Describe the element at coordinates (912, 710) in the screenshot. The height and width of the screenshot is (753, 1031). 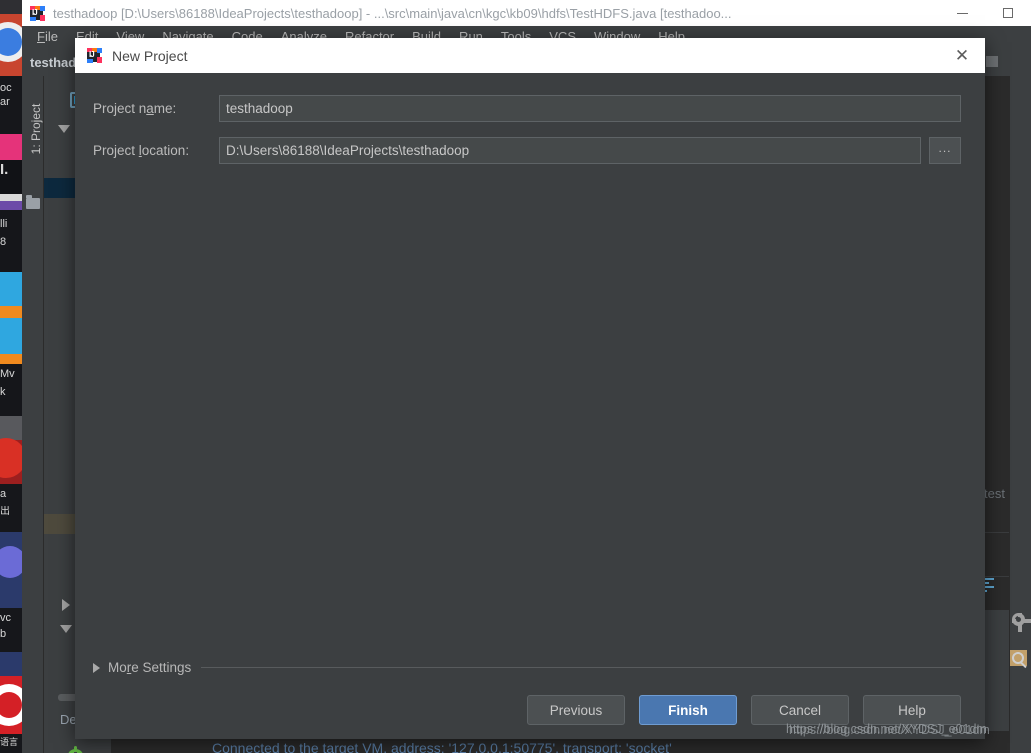
I see `help-button: Help` at that location.